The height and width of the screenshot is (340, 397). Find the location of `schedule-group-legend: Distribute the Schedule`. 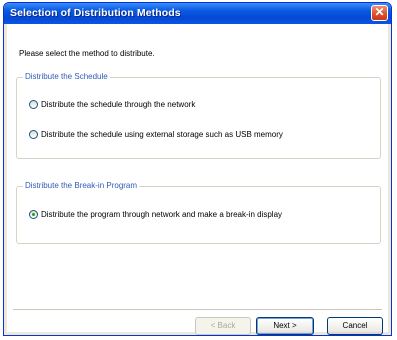

schedule-group-legend: Distribute the Schedule is located at coordinates (66, 76).